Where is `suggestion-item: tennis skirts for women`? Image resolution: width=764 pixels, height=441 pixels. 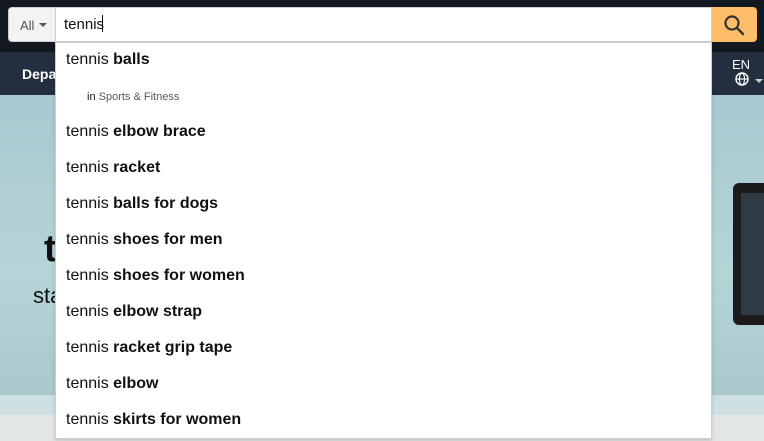 suggestion-item: tennis skirts for women is located at coordinates (153, 420).